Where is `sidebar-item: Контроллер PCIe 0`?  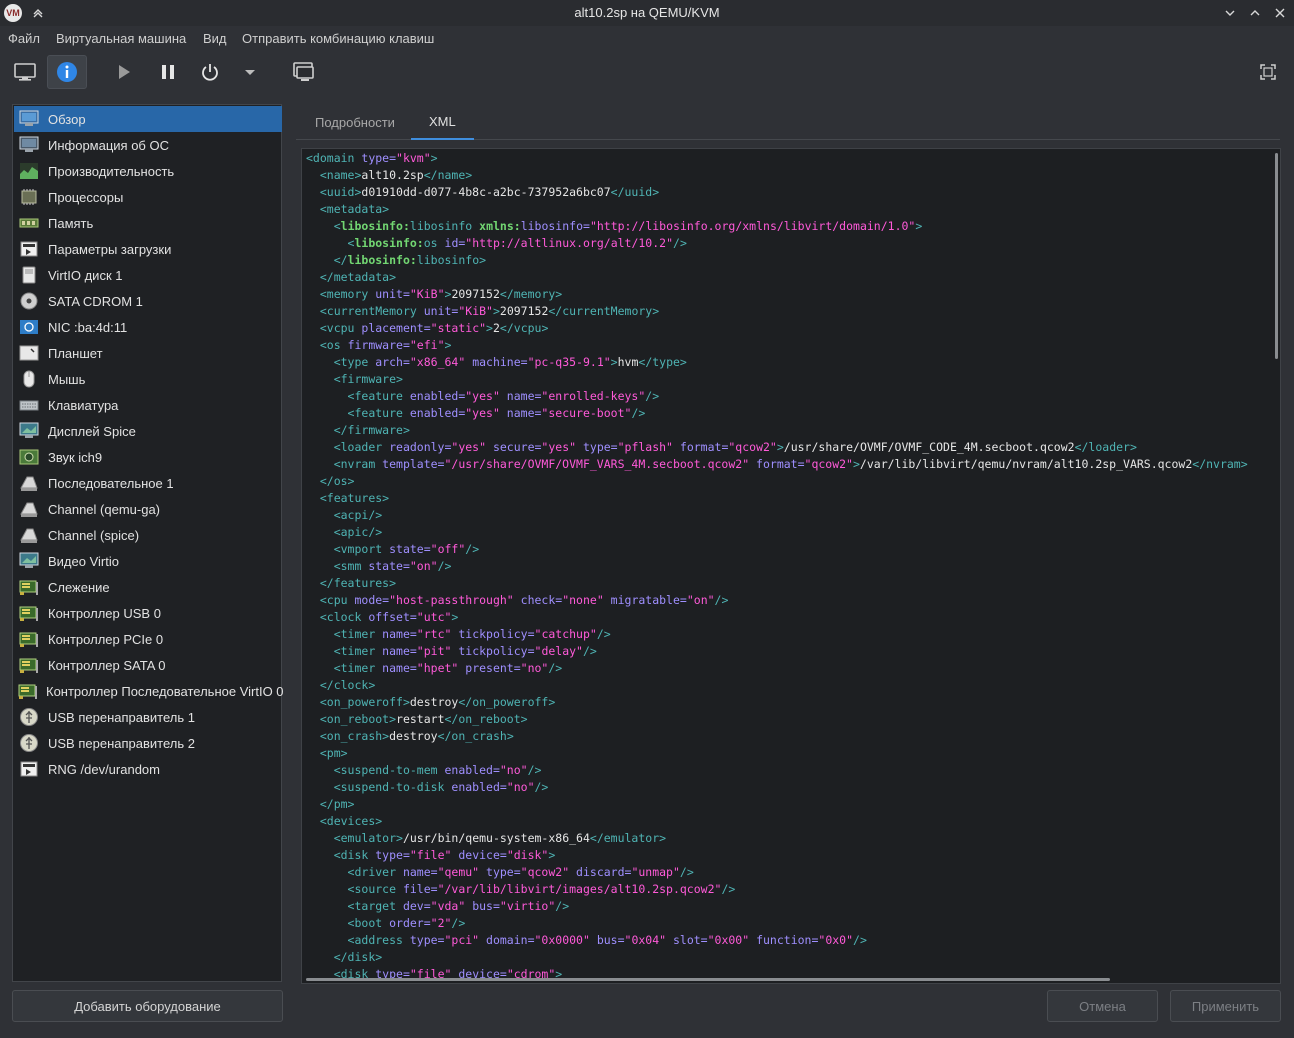 sidebar-item: Контроллер PCIe 0 is located at coordinates (148, 639).